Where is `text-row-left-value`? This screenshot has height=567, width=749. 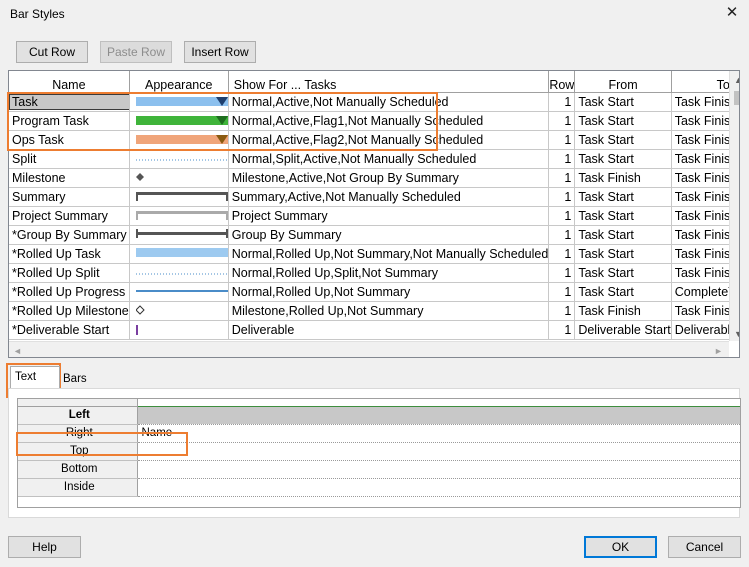
text-row-left-value is located at coordinates (438, 415).